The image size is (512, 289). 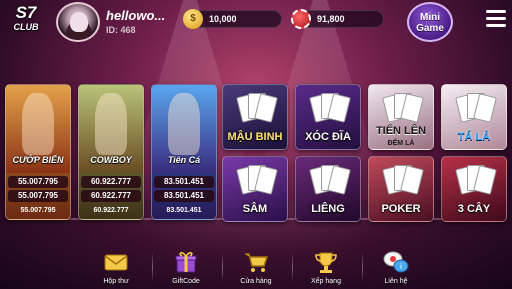 What do you see at coordinates (26, 27) in the screenshot?
I see `logo-sub: CLUB` at bounding box center [26, 27].